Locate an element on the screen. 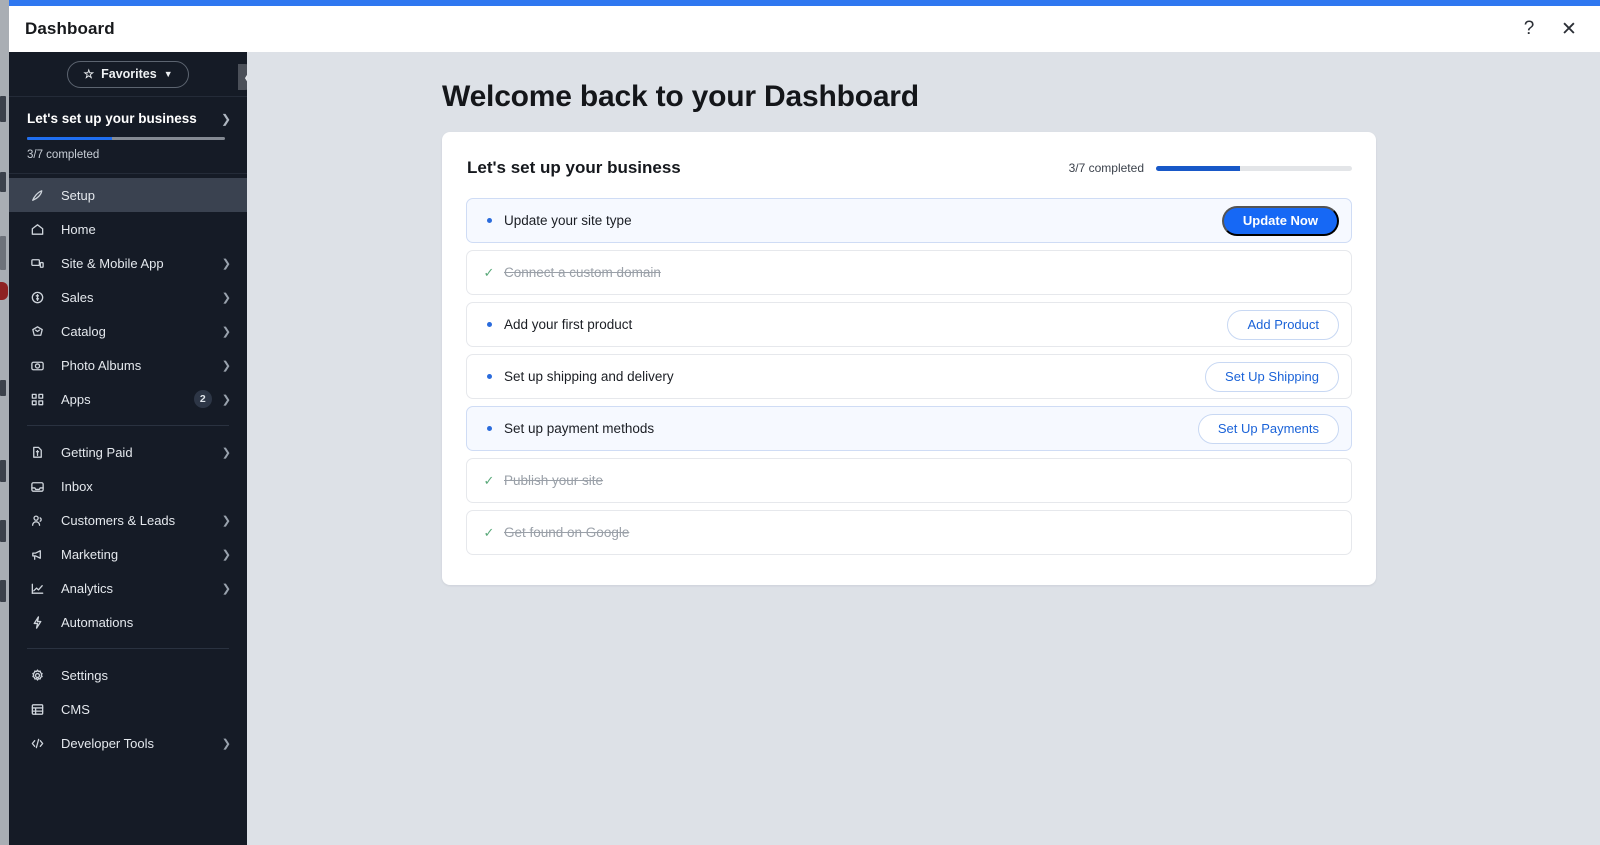  window-title: Dashboard is located at coordinates (70, 28).